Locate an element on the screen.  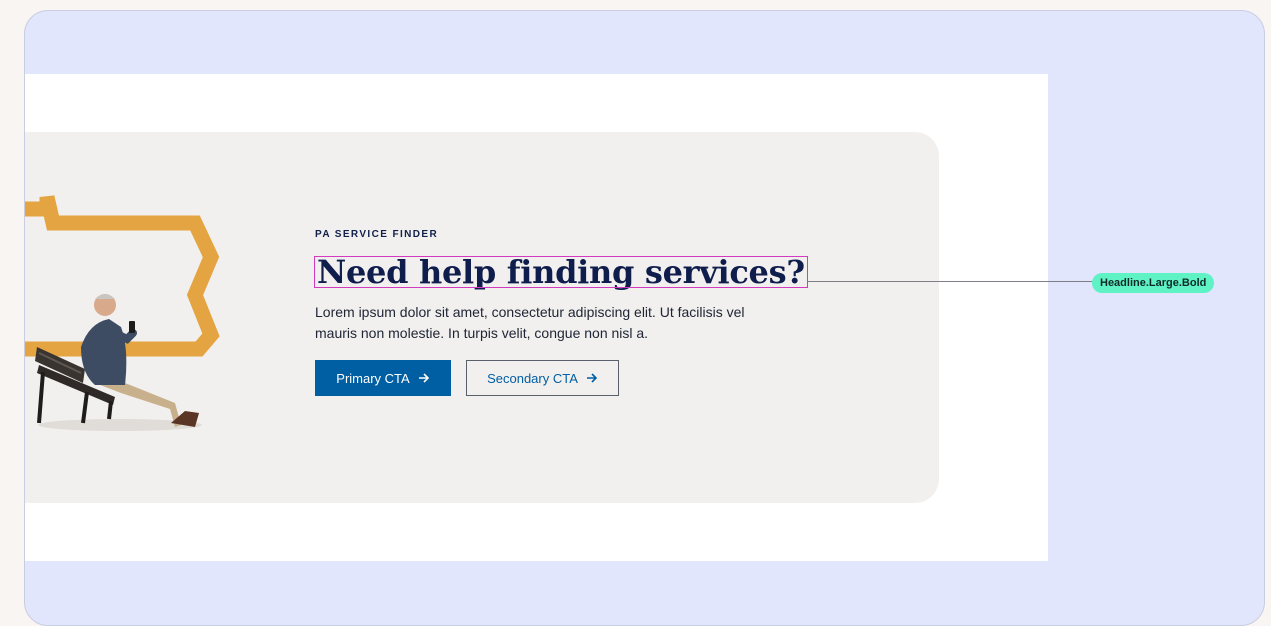
secondary-cta-label: Secondary CTA is located at coordinates (532, 378).